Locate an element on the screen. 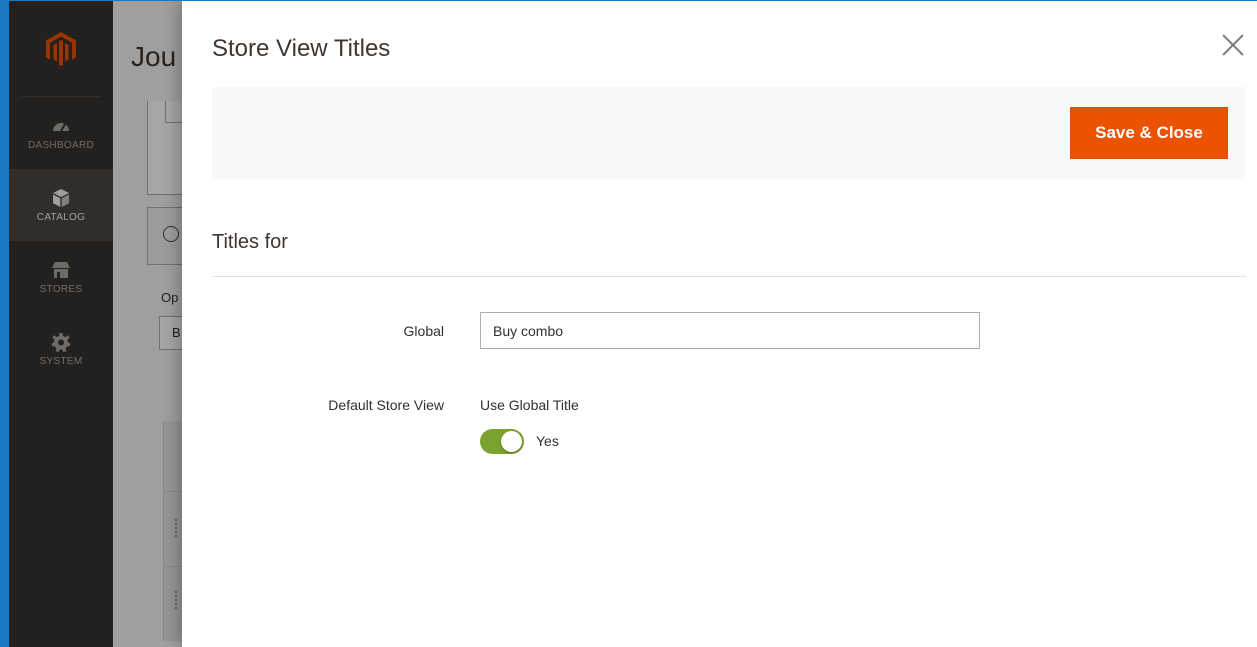  section-title: Titles for is located at coordinates (250, 242).